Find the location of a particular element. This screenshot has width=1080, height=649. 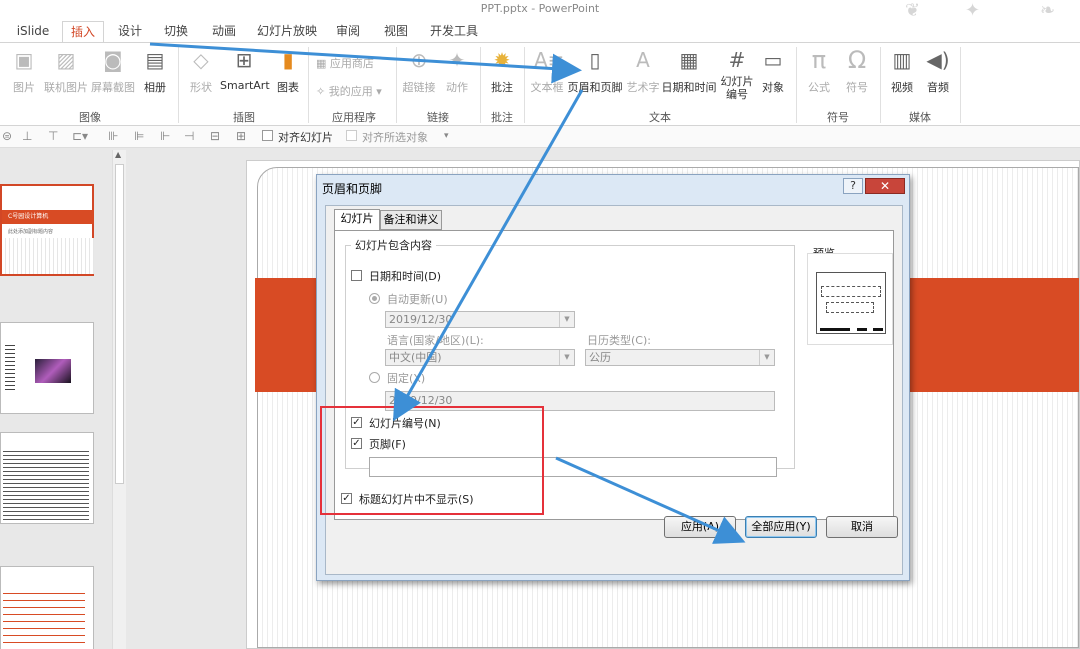

picture-button: ▣ 图片 is located at coordinates (24, 71).